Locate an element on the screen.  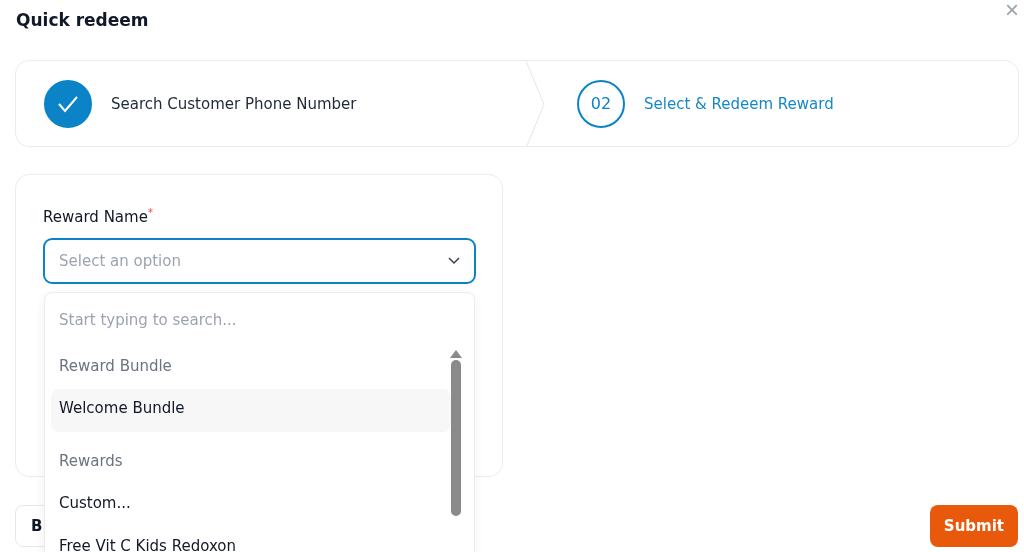
dialog-title: Quick redeem is located at coordinates (82, 20).